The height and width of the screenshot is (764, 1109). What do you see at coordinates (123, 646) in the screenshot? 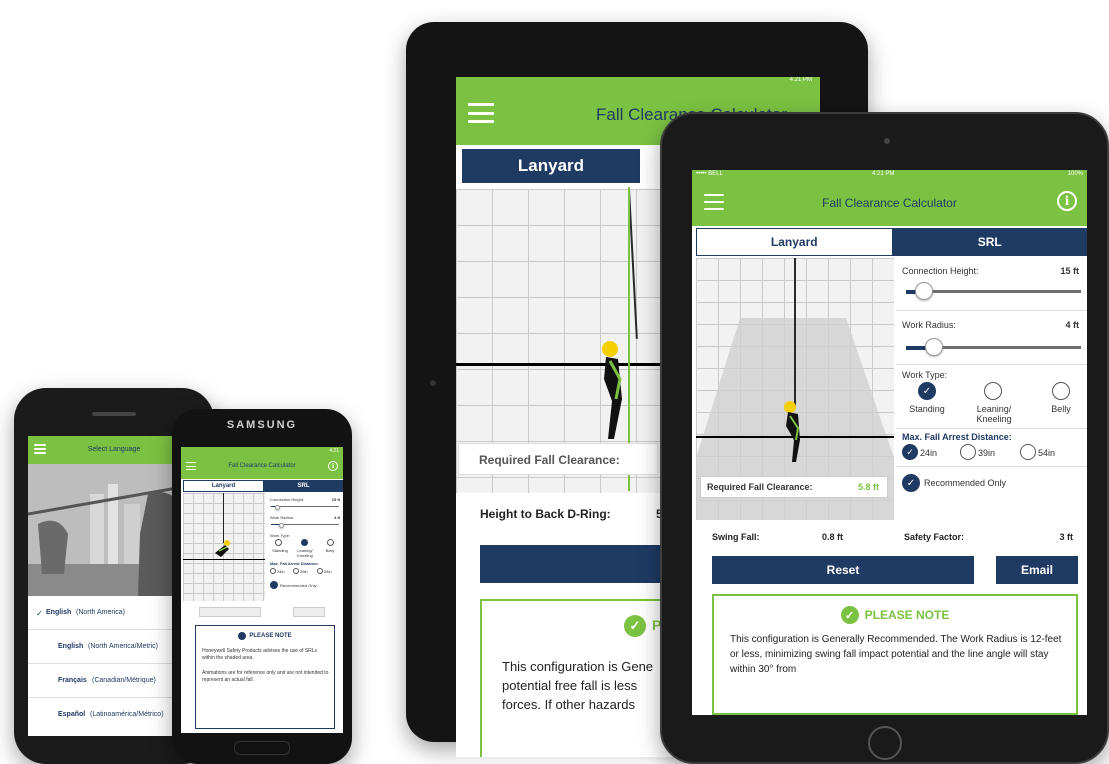
I see `language-region: (North America/Metric)` at bounding box center [123, 646].